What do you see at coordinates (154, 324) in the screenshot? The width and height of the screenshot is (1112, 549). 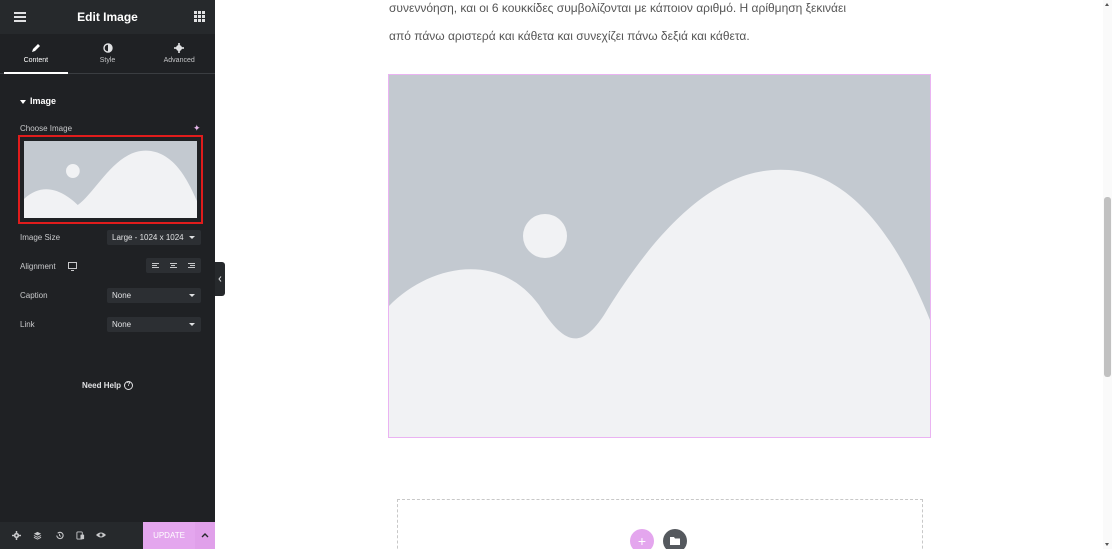 I see `link-select: None` at bounding box center [154, 324].